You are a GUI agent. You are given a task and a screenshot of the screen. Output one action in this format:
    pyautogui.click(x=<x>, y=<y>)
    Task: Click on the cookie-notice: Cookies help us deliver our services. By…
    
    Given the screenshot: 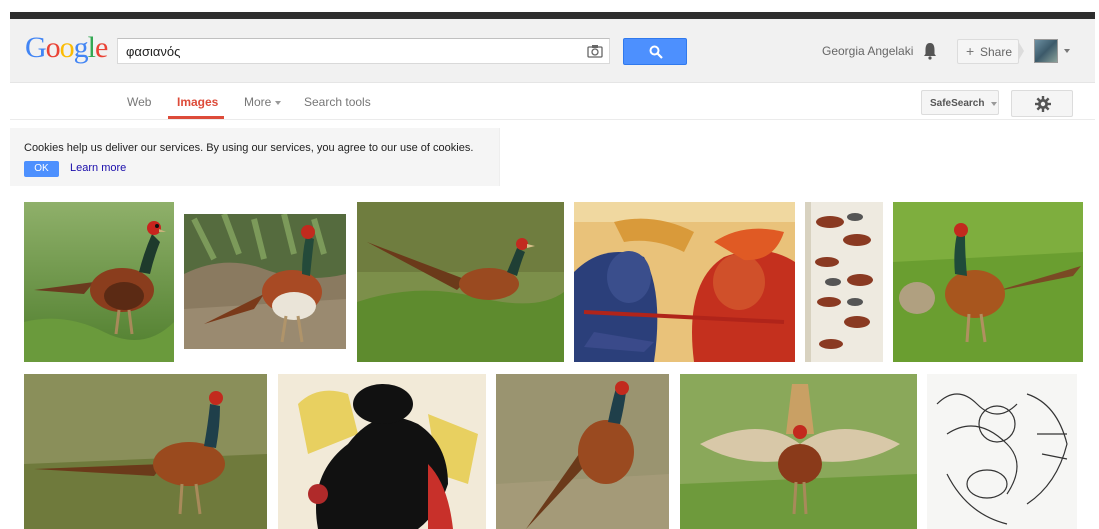 What is the action you would take?
    pyautogui.click(x=255, y=157)
    